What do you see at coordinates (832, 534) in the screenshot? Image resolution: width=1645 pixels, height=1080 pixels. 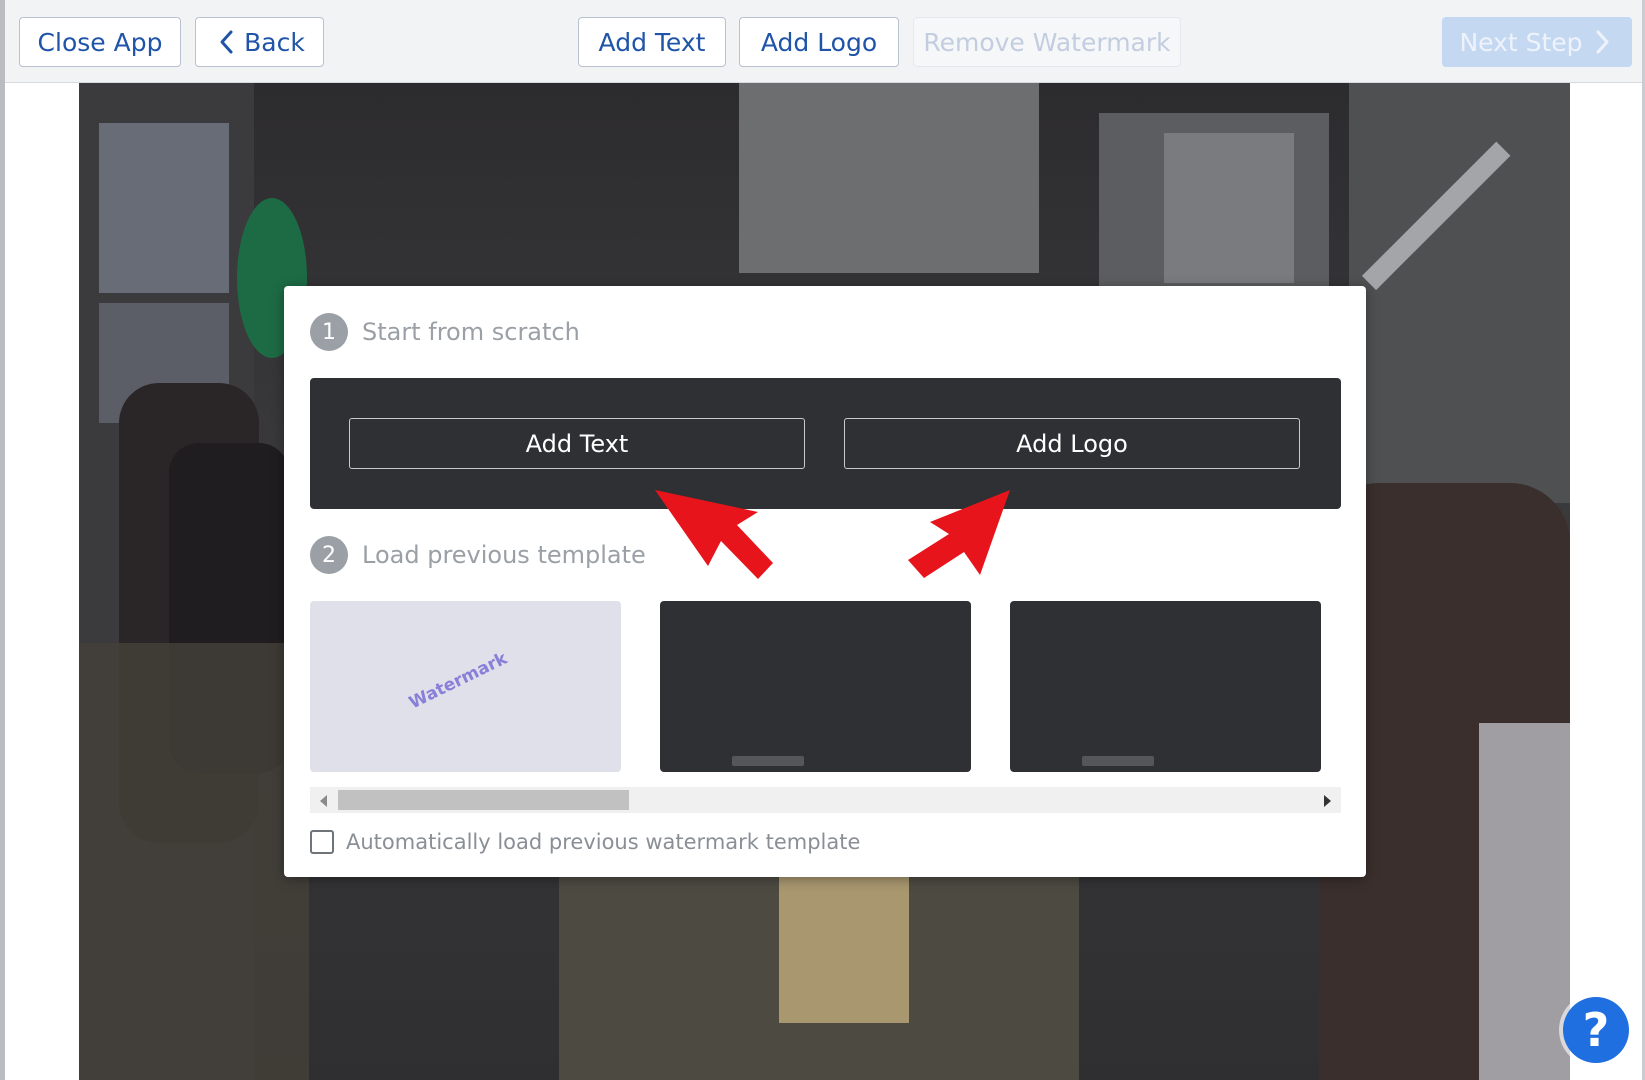 I see `annotation-arrows` at bounding box center [832, 534].